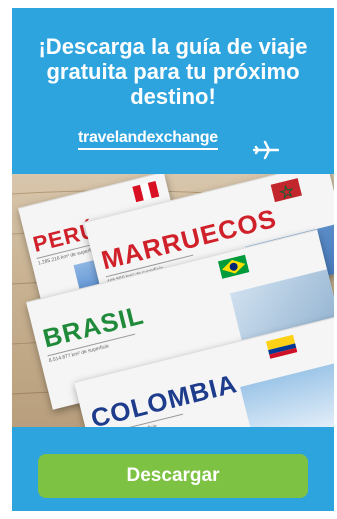 Image resolution: width=337 pixels, height=519 pixels. Describe the element at coordinates (146, 191) in the screenshot. I see `peru-flag` at that location.